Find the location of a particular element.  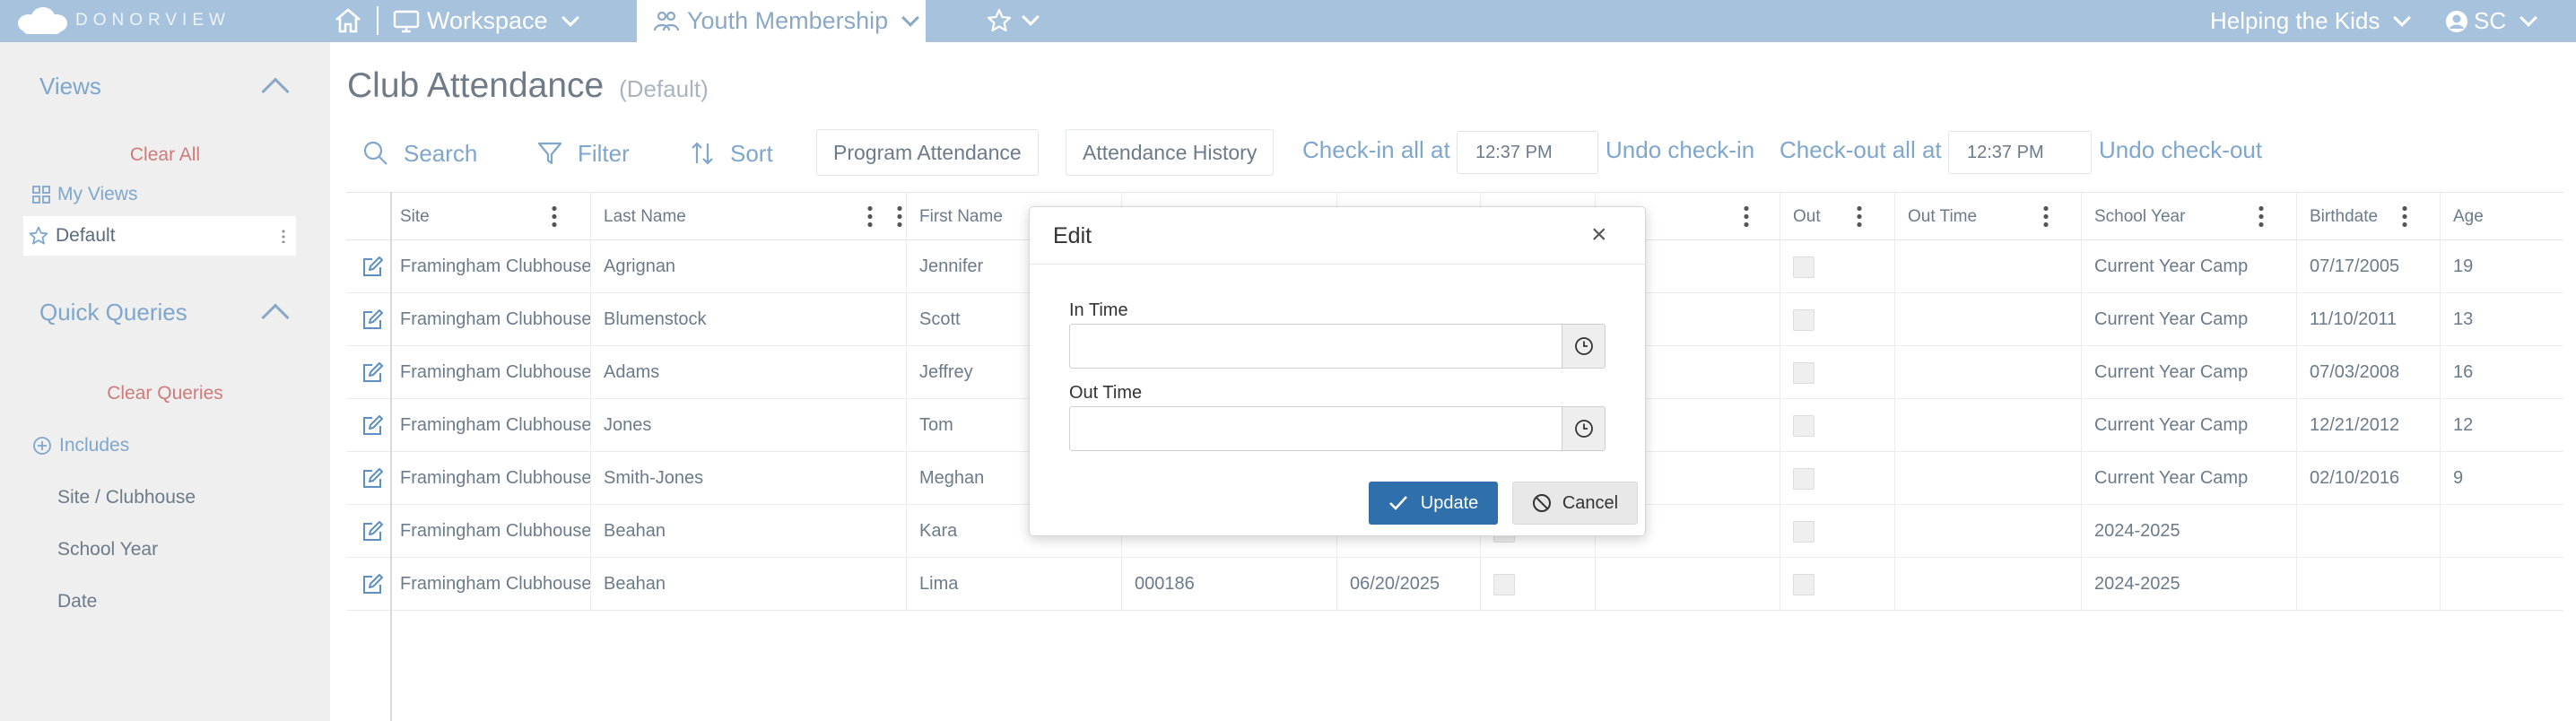

collapse-quick-queries-icon is located at coordinates (275, 317).